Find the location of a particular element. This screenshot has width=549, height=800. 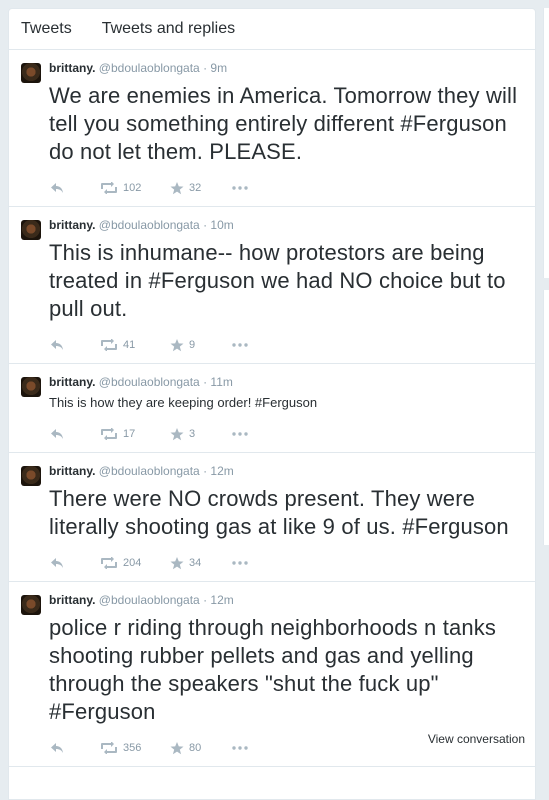

favorite-button: 9 is located at coordinates (201, 345).